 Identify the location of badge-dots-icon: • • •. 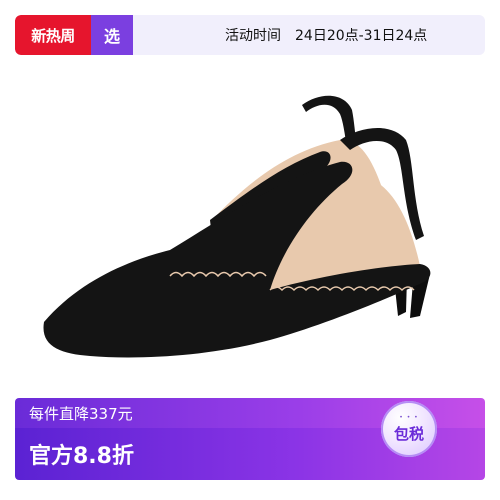
(409, 417).